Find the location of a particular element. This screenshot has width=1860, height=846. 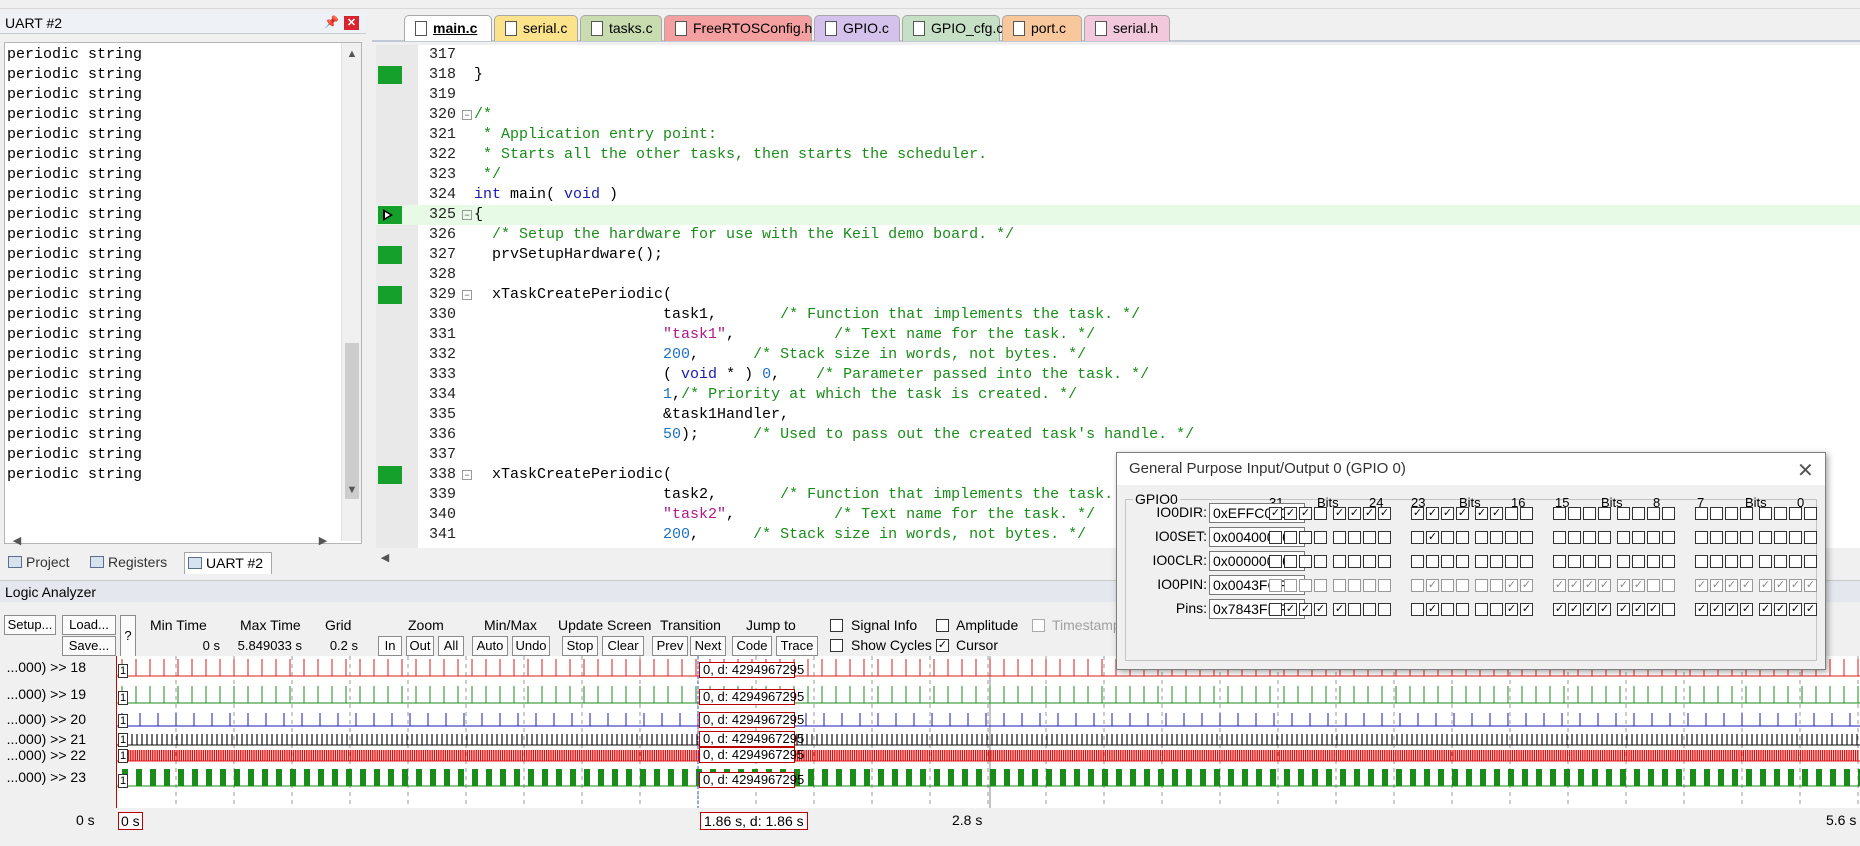

zoom-out-button: Out is located at coordinates (420, 646).